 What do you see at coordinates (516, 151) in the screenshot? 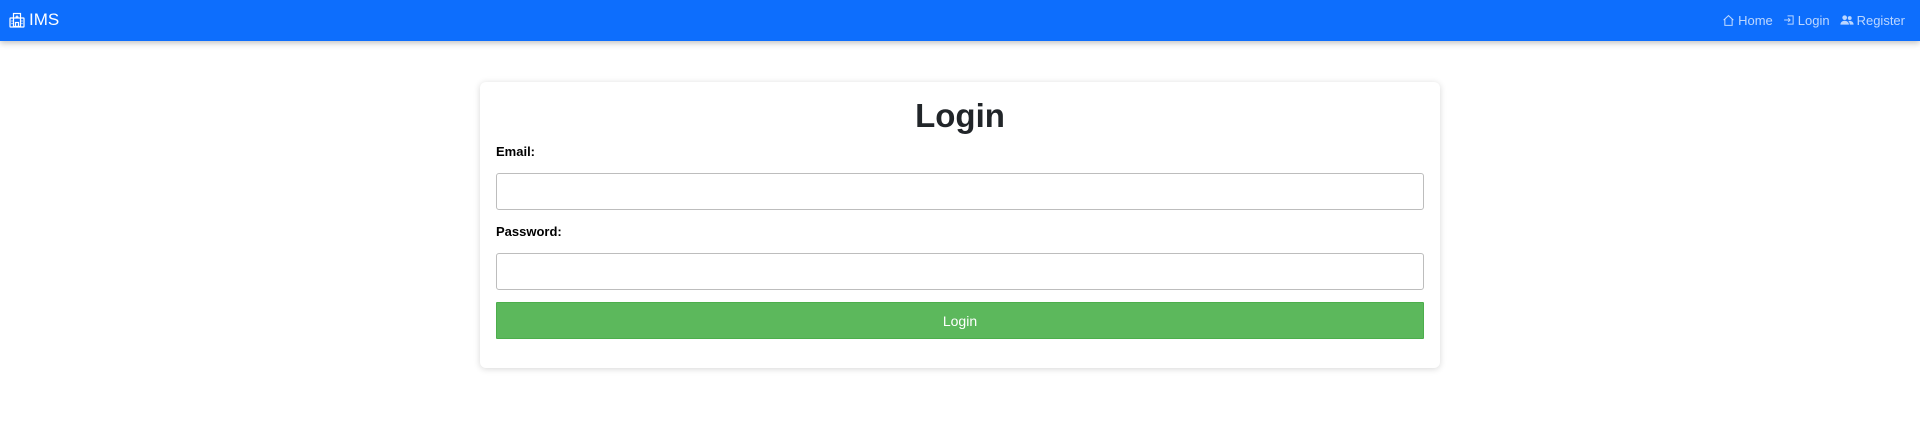
I see `email-label: Email:` at bounding box center [516, 151].